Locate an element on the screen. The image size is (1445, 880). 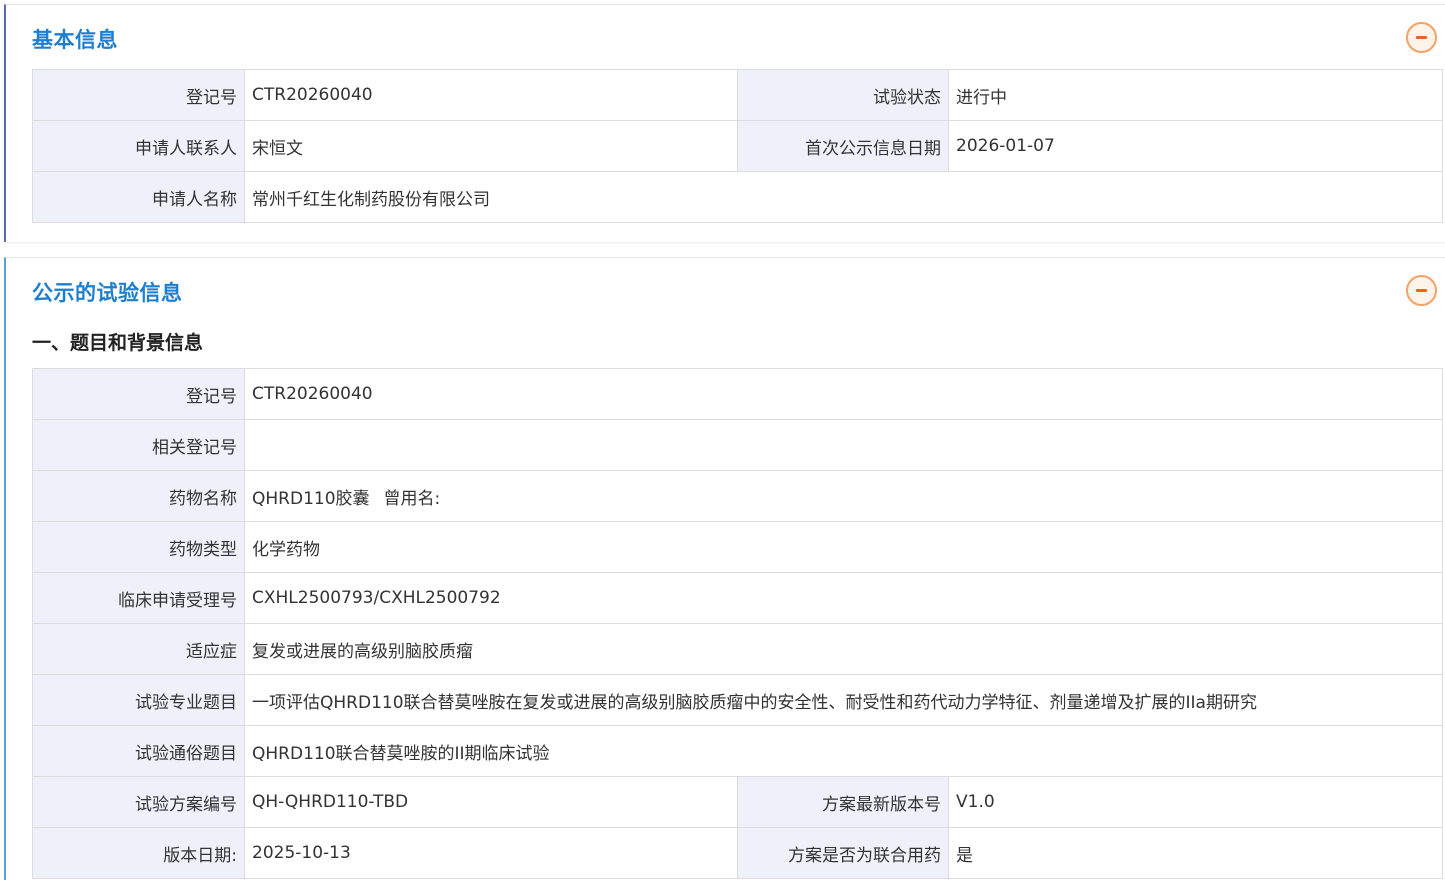
table-row: 申请人联系人 宋恒文 首次公示信息日期 2026-01-07 is located at coordinates (737, 146).